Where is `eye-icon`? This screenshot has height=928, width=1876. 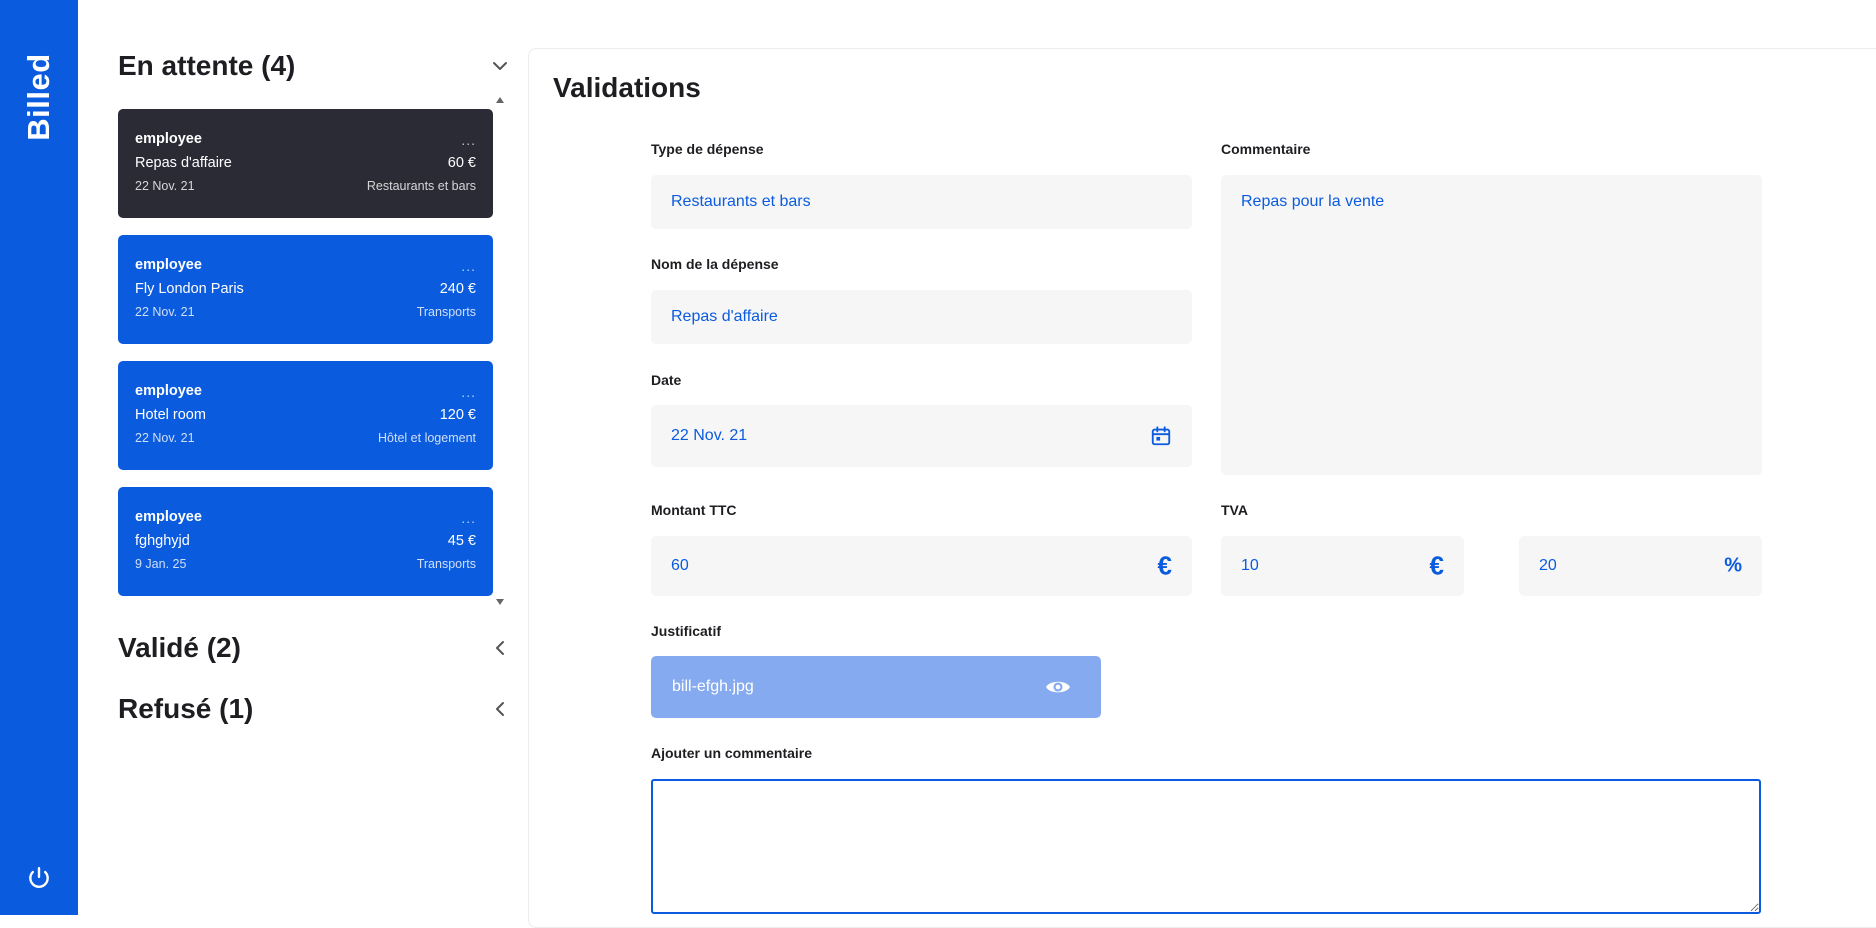 eye-icon is located at coordinates (1058, 687).